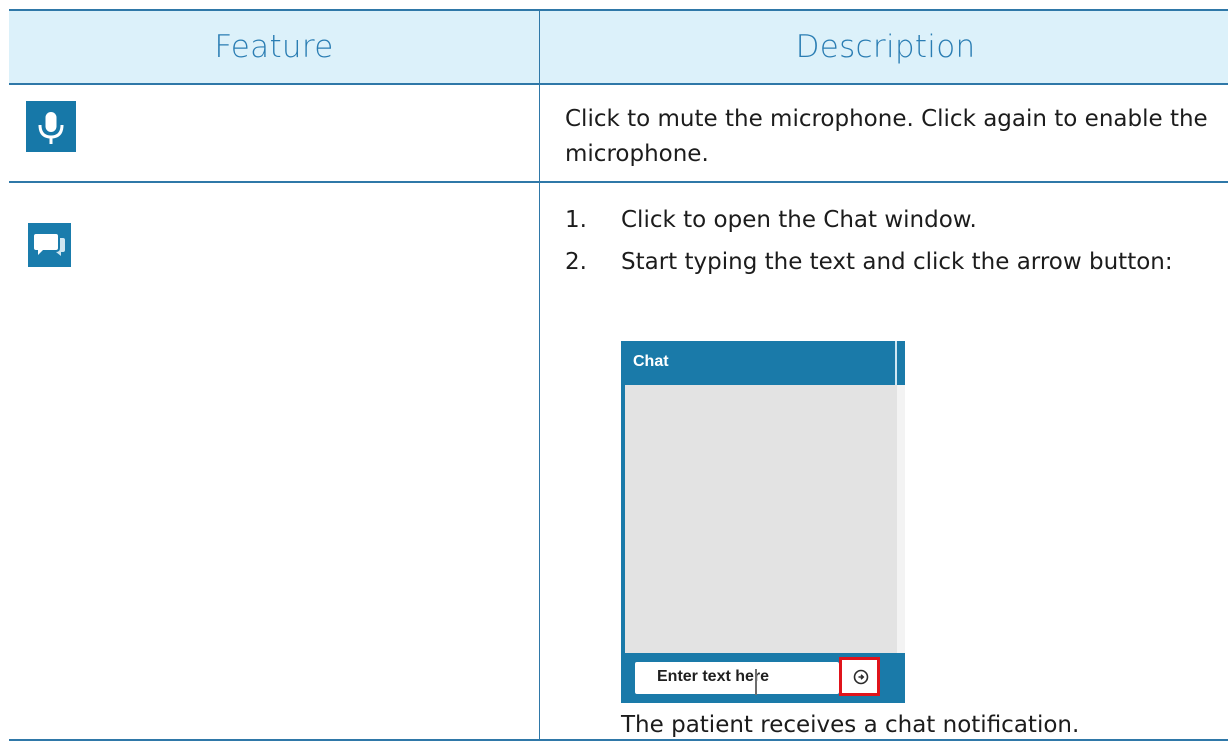 The height and width of the screenshot is (743, 1228). I want to click on step-text: Click to open the Chat window., so click(799, 220).